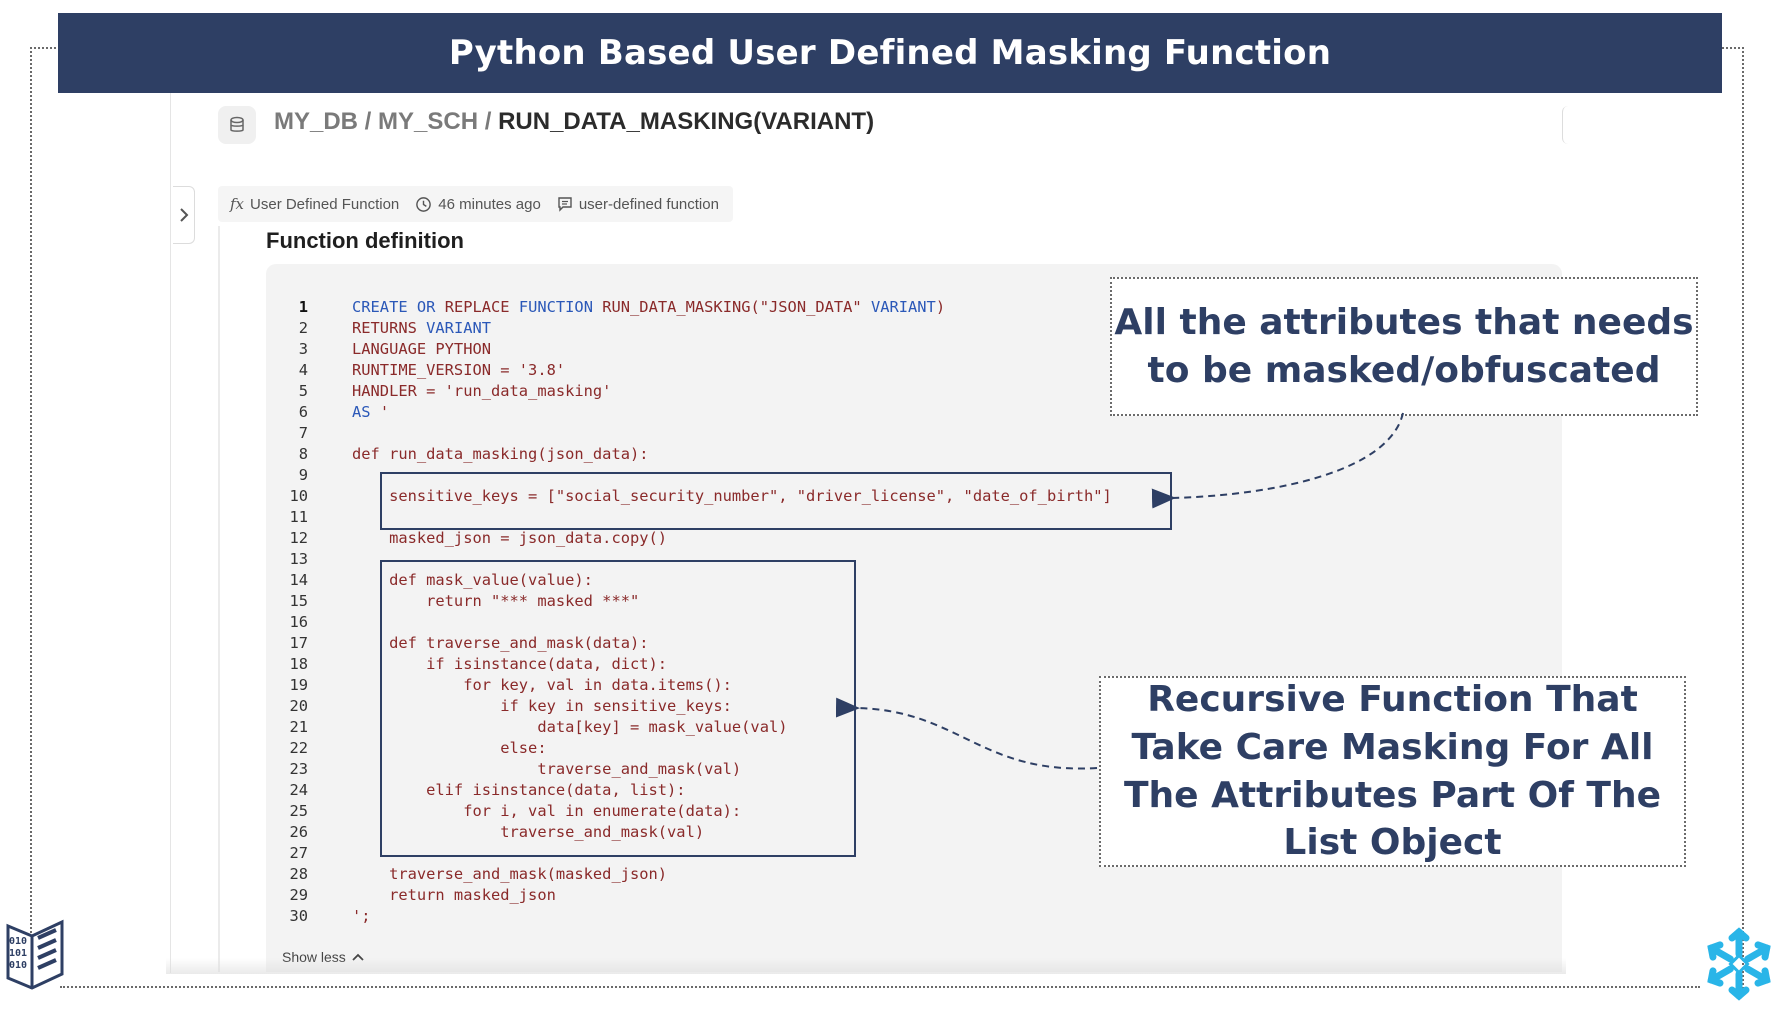 This screenshot has height=1014, width=1780. What do you see at coordinates (1277, 460) in the screenshot?
I see `arrow-top` at bounding box center [1277, 460].